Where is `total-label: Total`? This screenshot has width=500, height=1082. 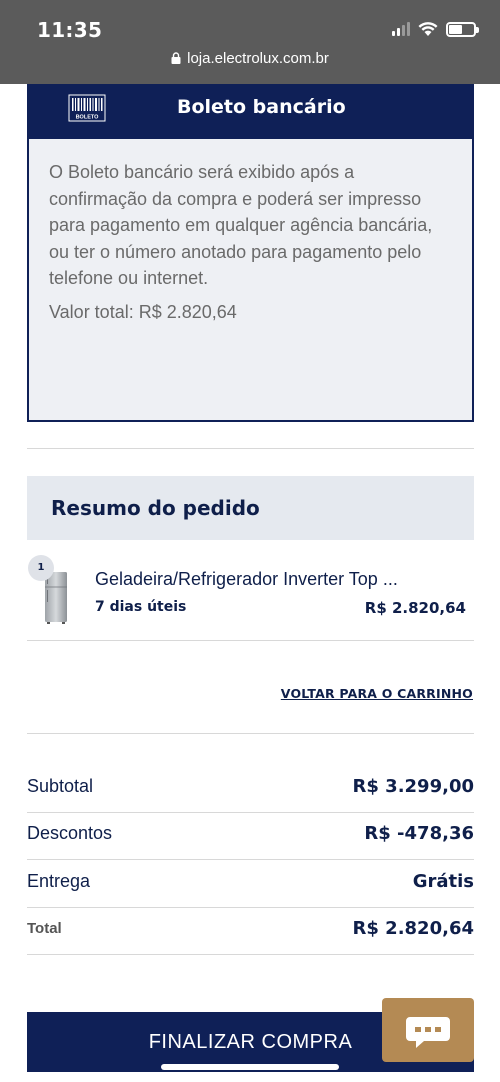
total-label: Total is located at coordinates (44, 928).